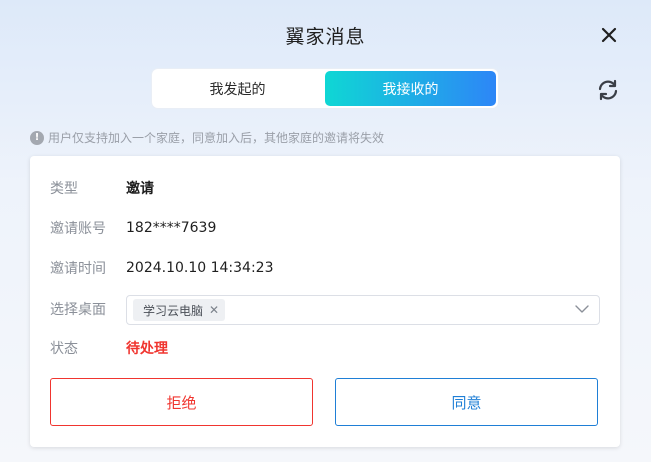  I want to click on account-label: 邀请账号, so click(78, 229).